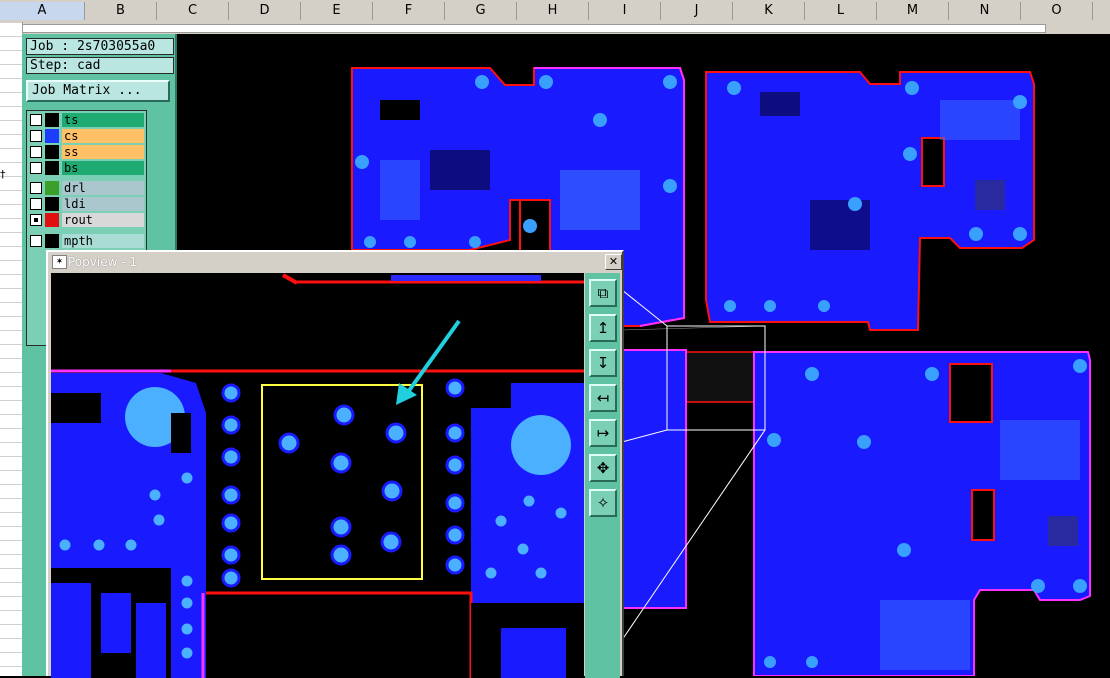 This screenshot has width=1110, height=678. I want to click on pan-down-button: ↧, so click(603, 363).